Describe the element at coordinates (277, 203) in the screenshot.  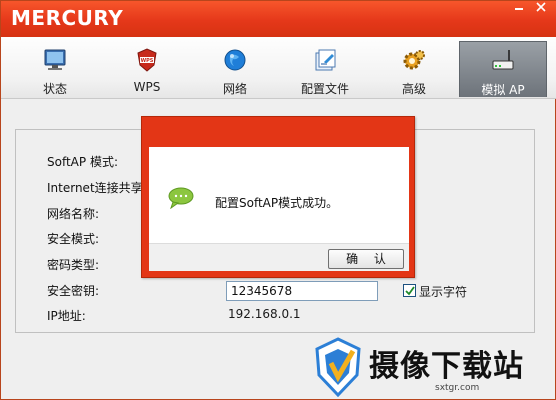
I see `dialog-message: 配置SoftAP模式成功。` at that location.